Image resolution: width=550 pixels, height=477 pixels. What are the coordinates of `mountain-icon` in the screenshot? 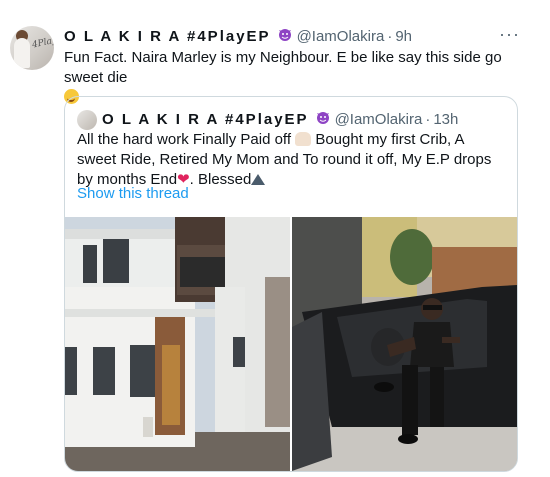 It's located at (258, 179).